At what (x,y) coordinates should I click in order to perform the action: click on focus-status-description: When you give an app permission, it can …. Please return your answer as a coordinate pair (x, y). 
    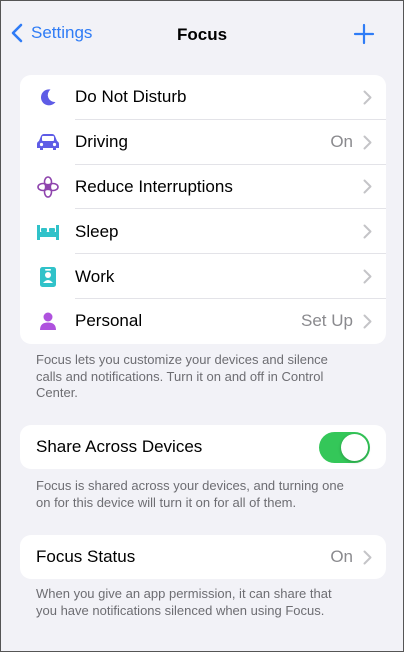
    Looking at the image, I should click on (184, 602).